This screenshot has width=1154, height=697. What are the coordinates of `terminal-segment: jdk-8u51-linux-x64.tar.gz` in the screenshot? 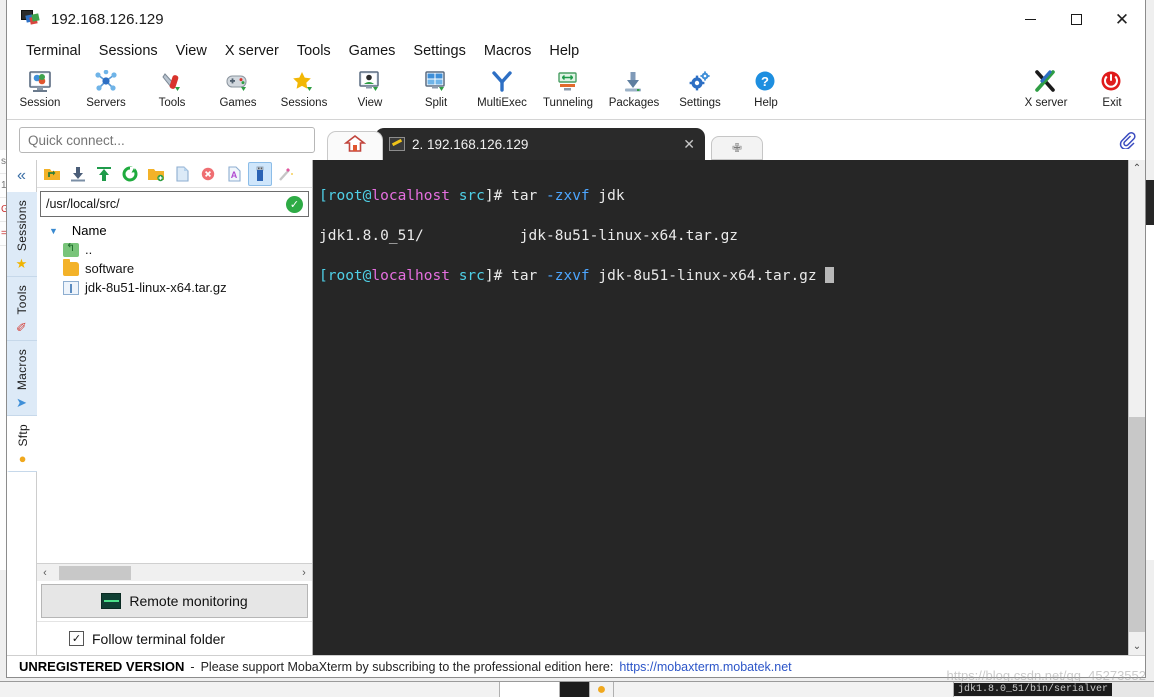 It's located at (707, 276).